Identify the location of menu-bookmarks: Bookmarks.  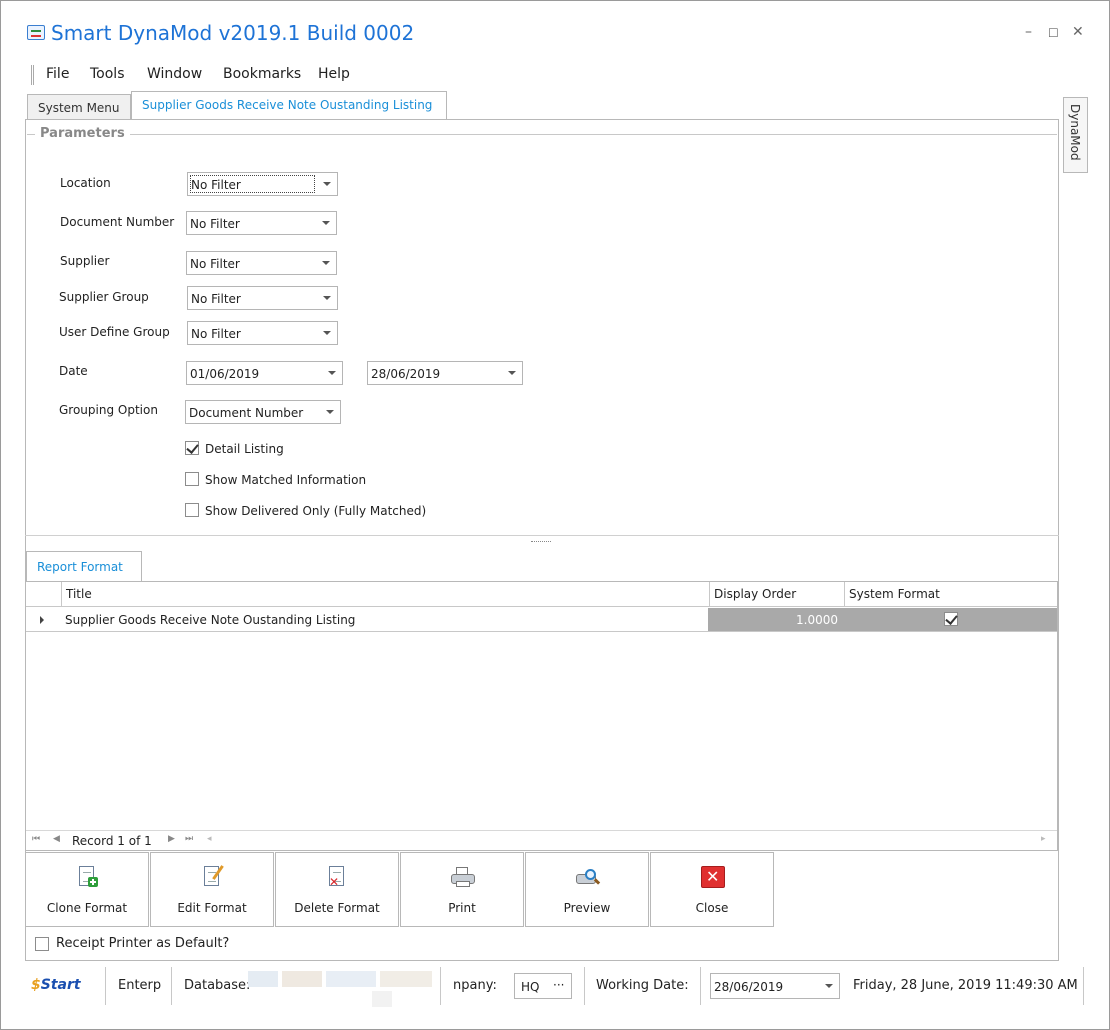
(262, 74).